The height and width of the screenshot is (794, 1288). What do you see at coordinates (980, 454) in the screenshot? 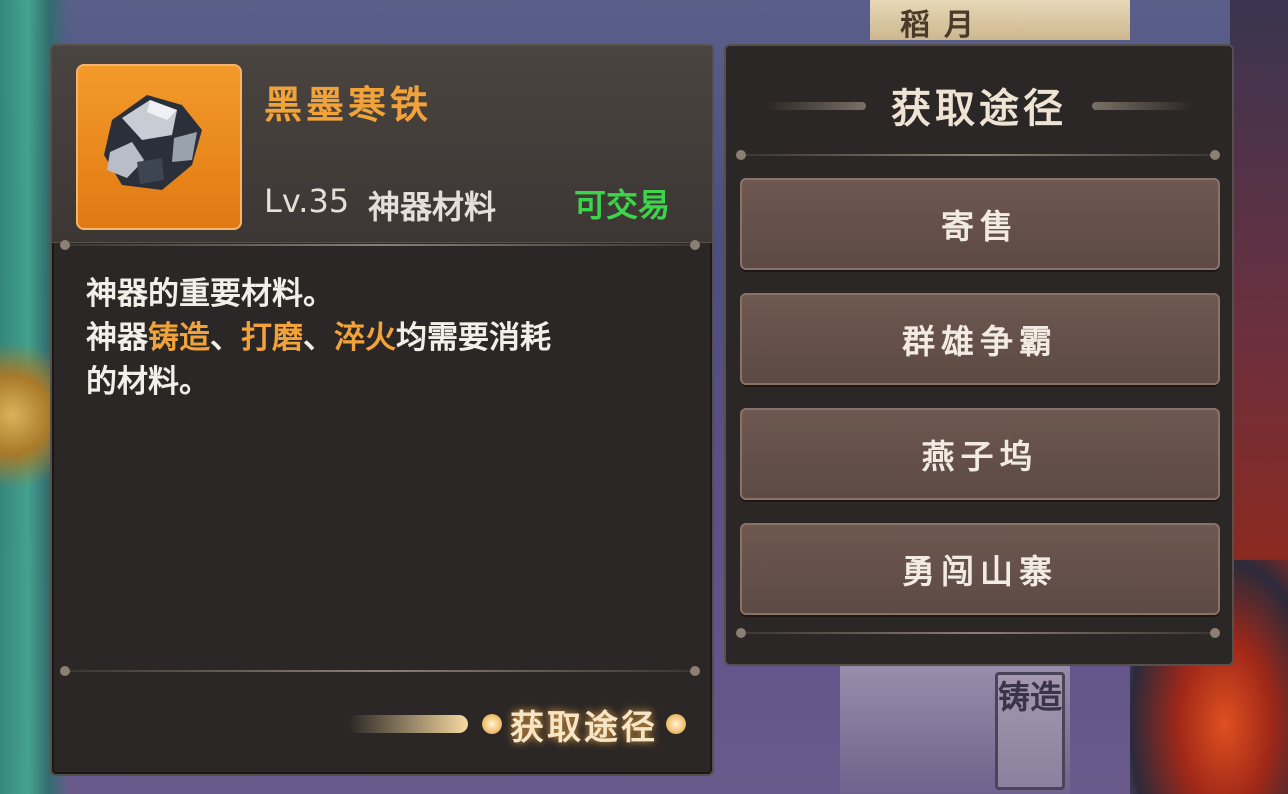
I see `source-button-yanziwu: 燕子坞` at bounding box center [980, 454].